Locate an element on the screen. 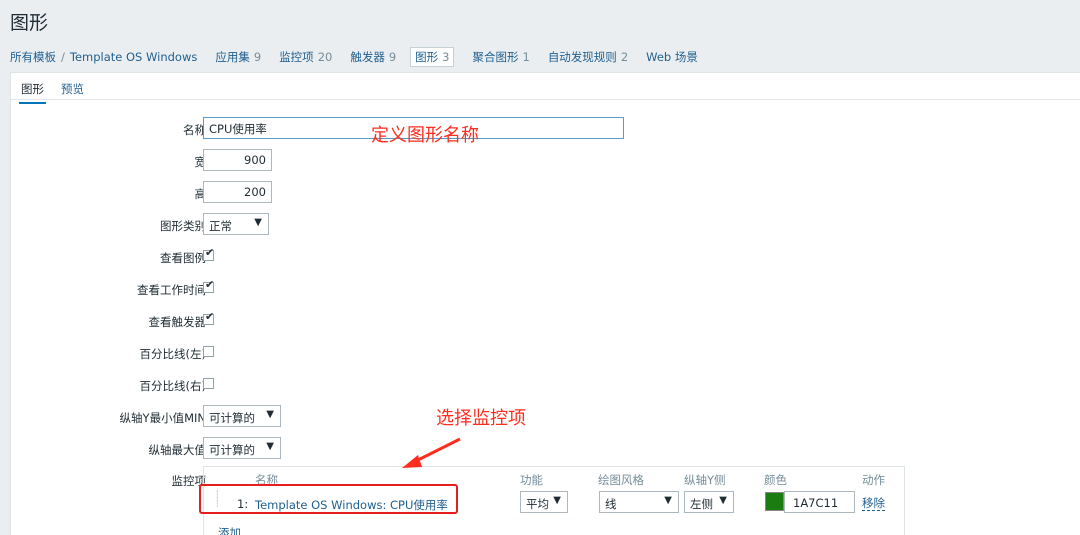  percentile-right-checkbox is located at coordinates (208, 383).